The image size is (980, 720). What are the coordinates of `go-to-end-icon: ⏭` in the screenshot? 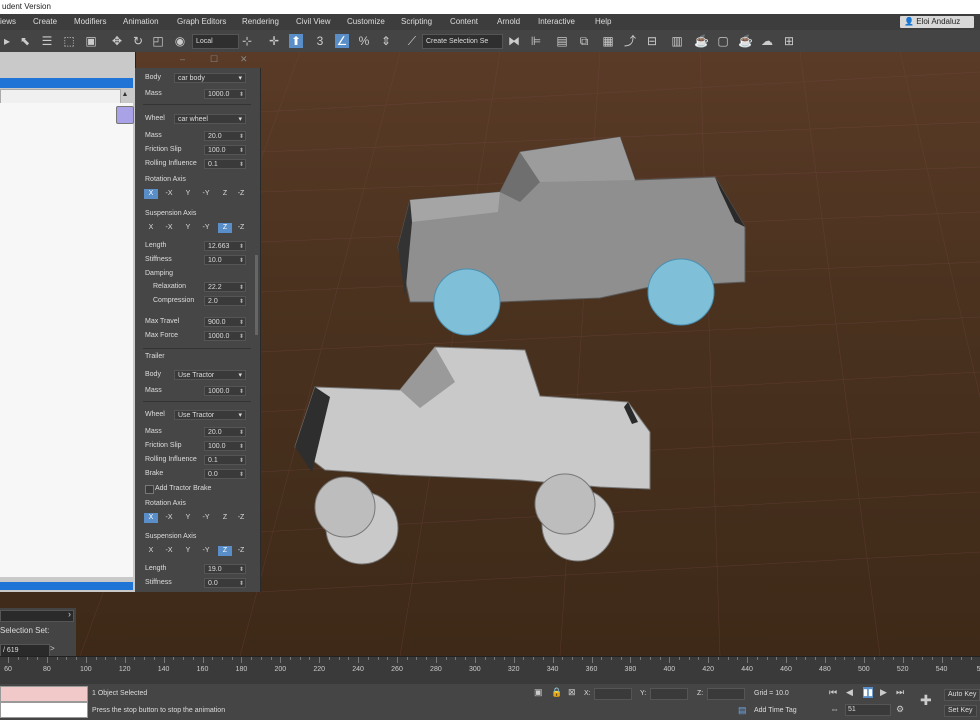 It's located at (900, 692).